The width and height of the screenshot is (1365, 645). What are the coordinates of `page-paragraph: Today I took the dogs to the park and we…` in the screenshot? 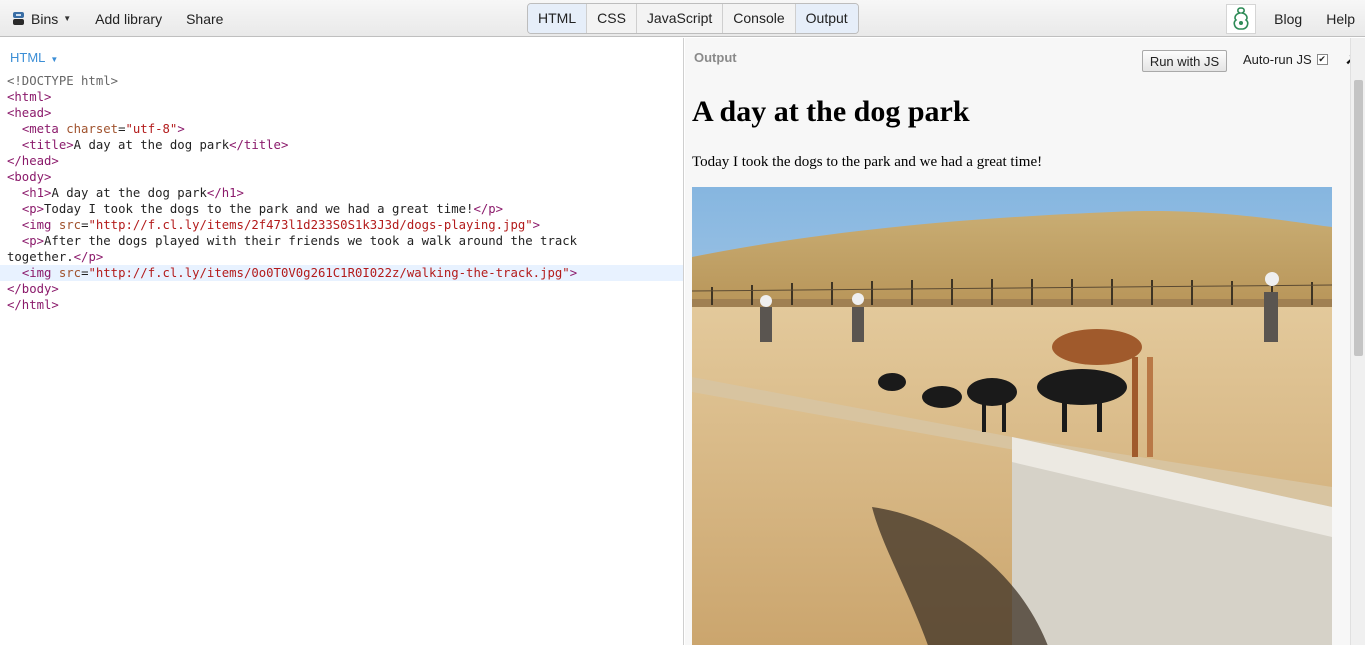 It's located at (867, 162).